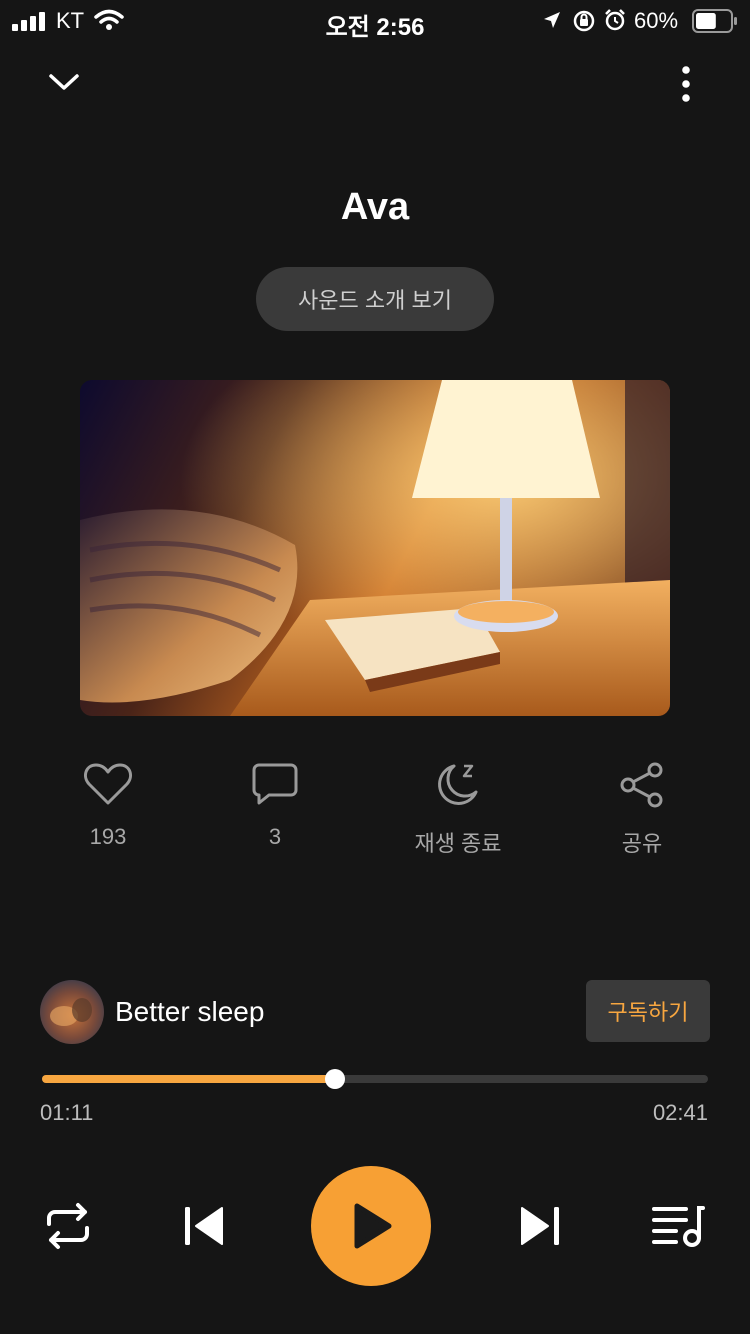 This screenshot has height=1334, width=750. I want to click on more-vertical-icon, so click(686, 84).